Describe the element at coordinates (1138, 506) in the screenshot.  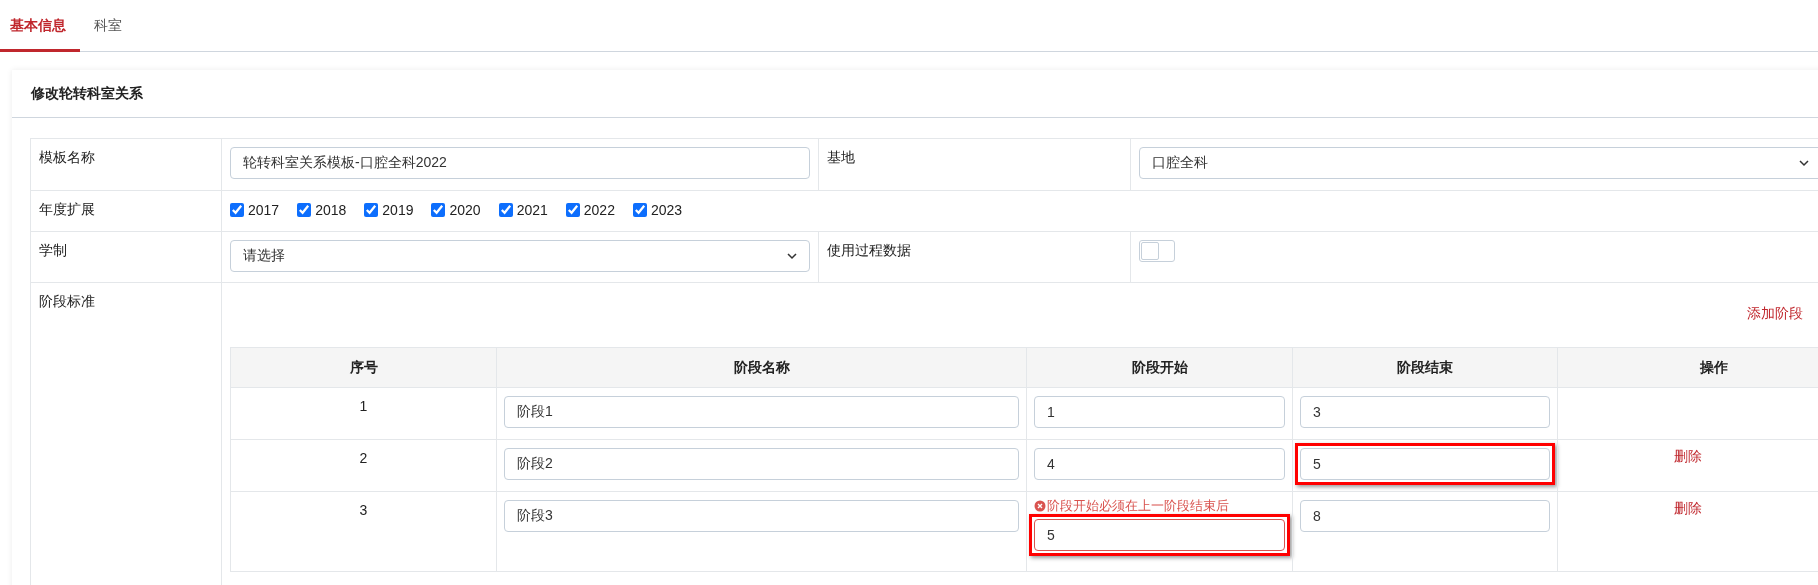
I see `error-message: 阶段开始必须在上一阶段结束后` at that location.